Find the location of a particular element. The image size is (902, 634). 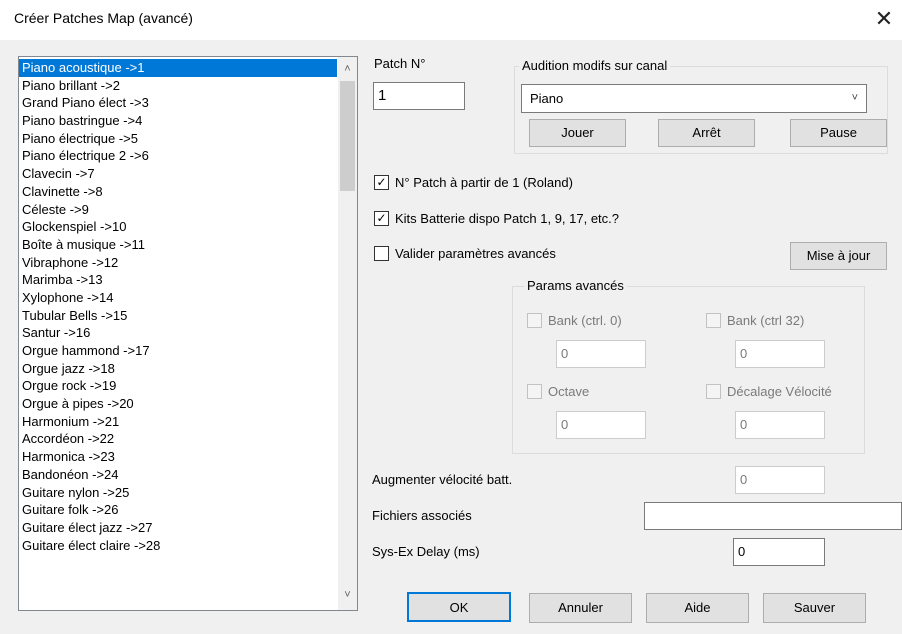

list-item: Grand Piano élect ->3 is located at coordinates (178, 103).